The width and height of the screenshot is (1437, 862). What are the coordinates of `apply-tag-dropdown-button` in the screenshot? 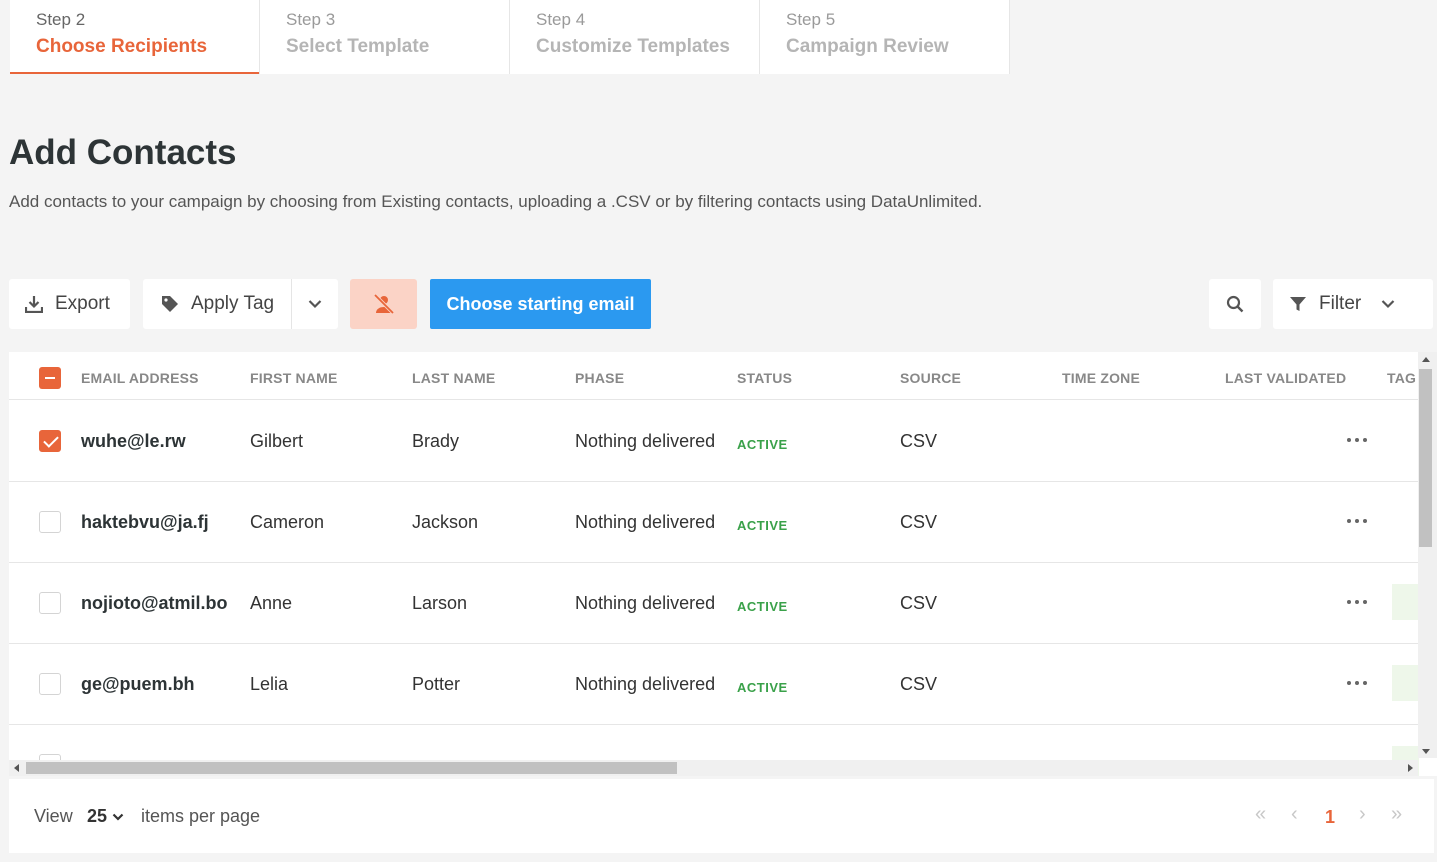 It's located at (315, 304).